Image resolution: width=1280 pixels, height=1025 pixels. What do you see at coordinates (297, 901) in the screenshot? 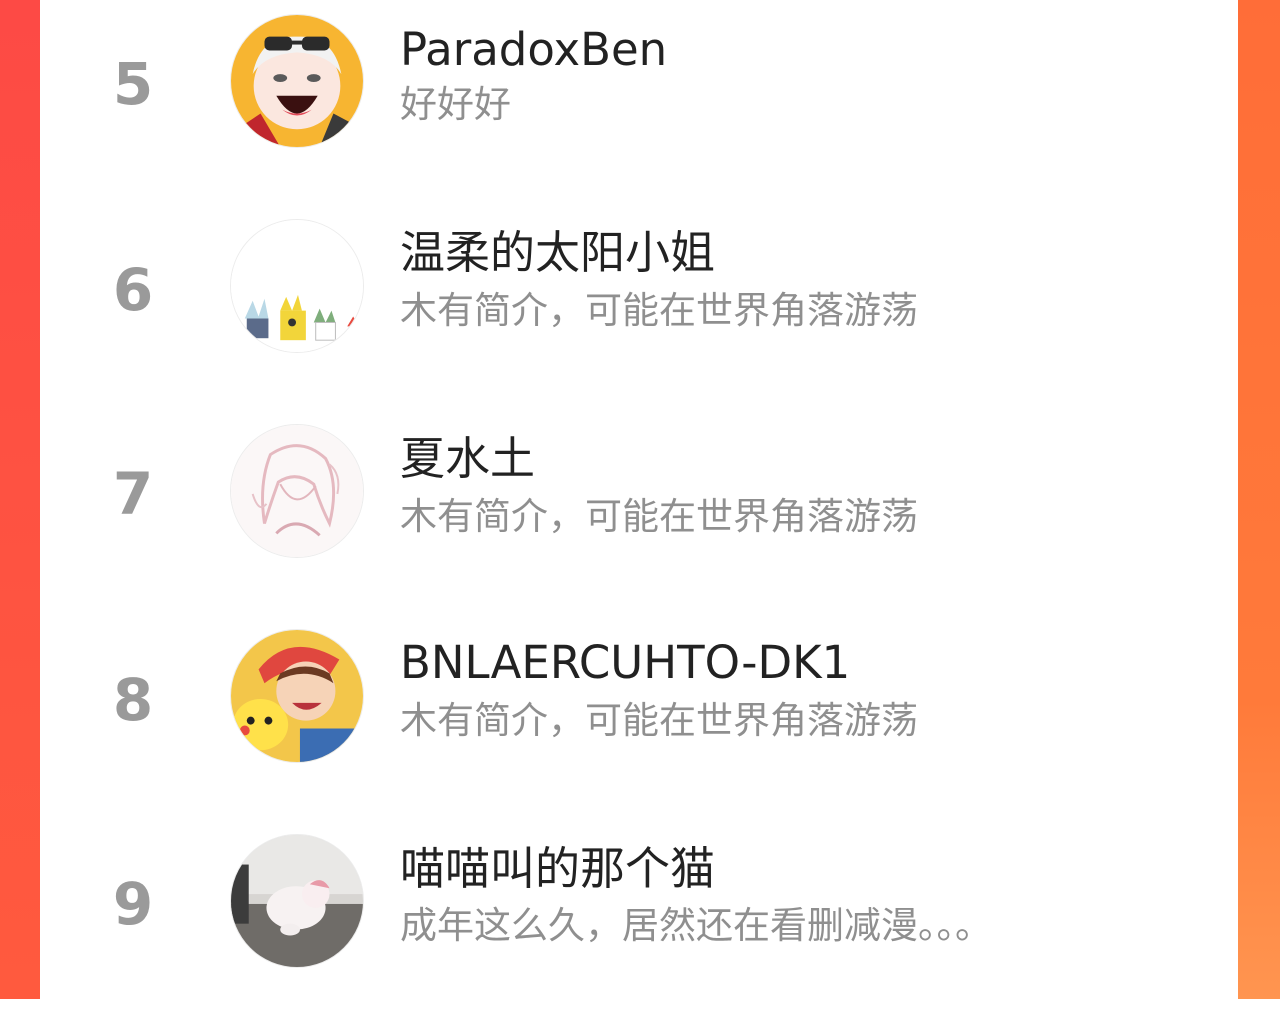
I see `white-dog-photo-avatar-icon` at bounding box center [297, 901].